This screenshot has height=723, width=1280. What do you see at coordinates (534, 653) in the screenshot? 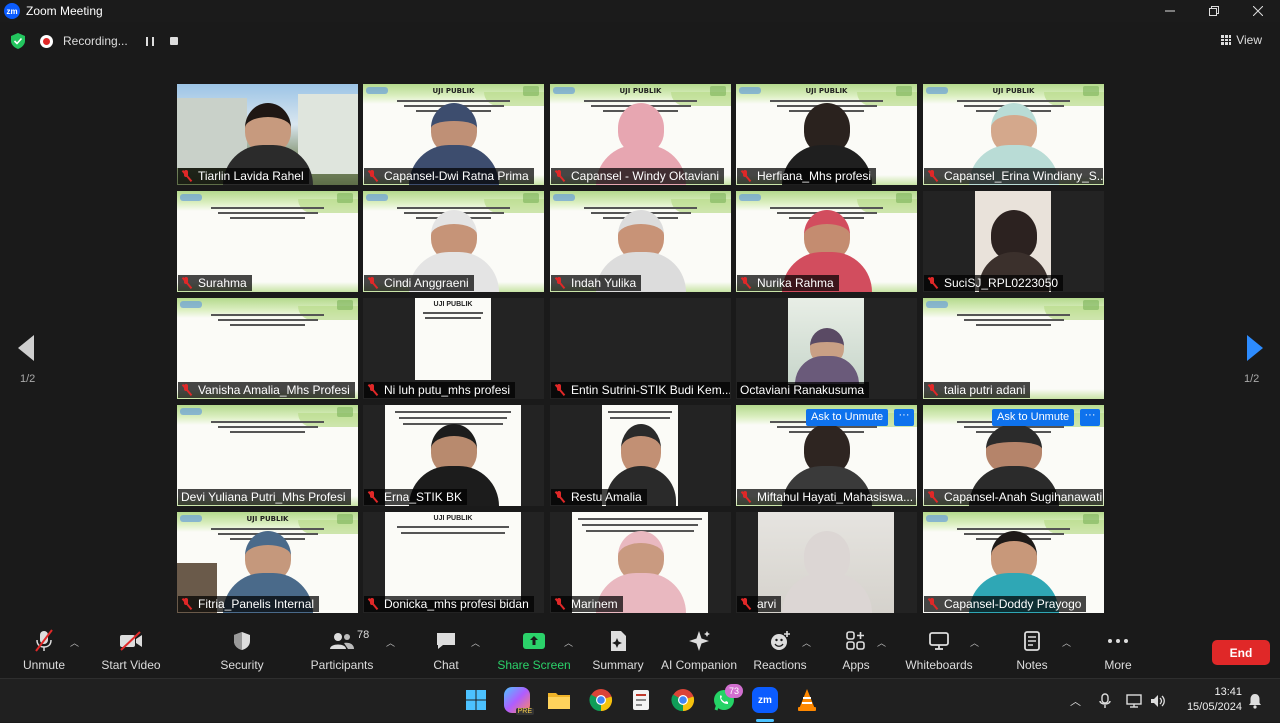
I see `share-screen-button: Share Screen` at bounding box center [534, 653].